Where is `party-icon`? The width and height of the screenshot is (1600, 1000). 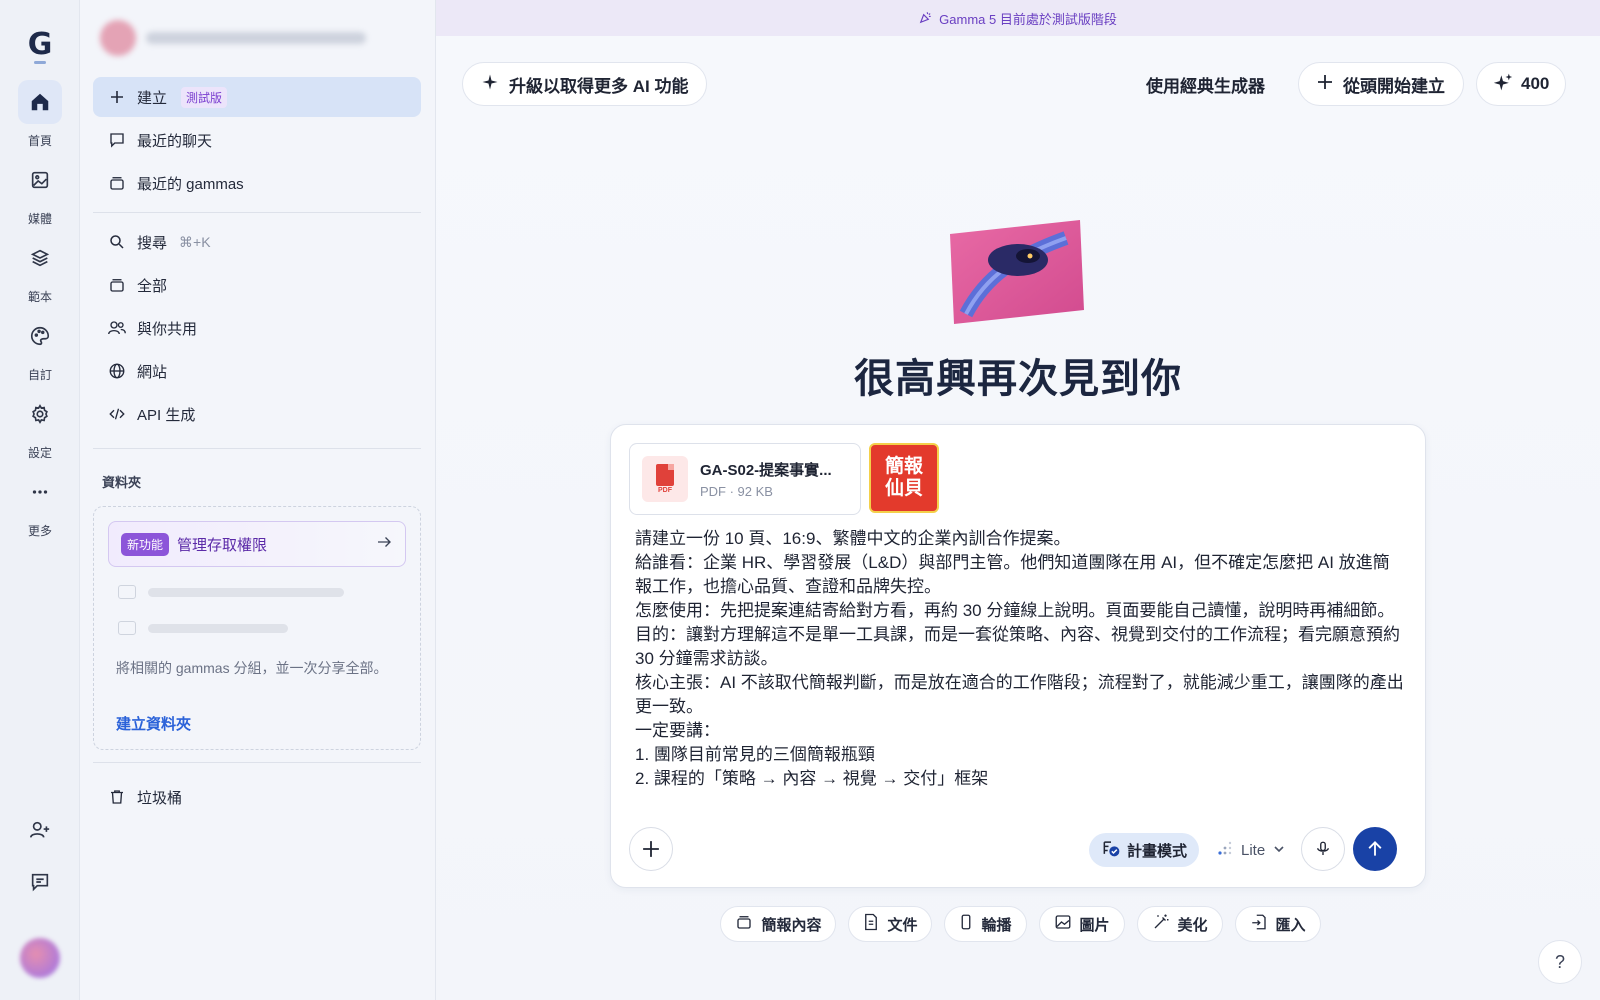 party-icon is located at coordinates (926, 18).